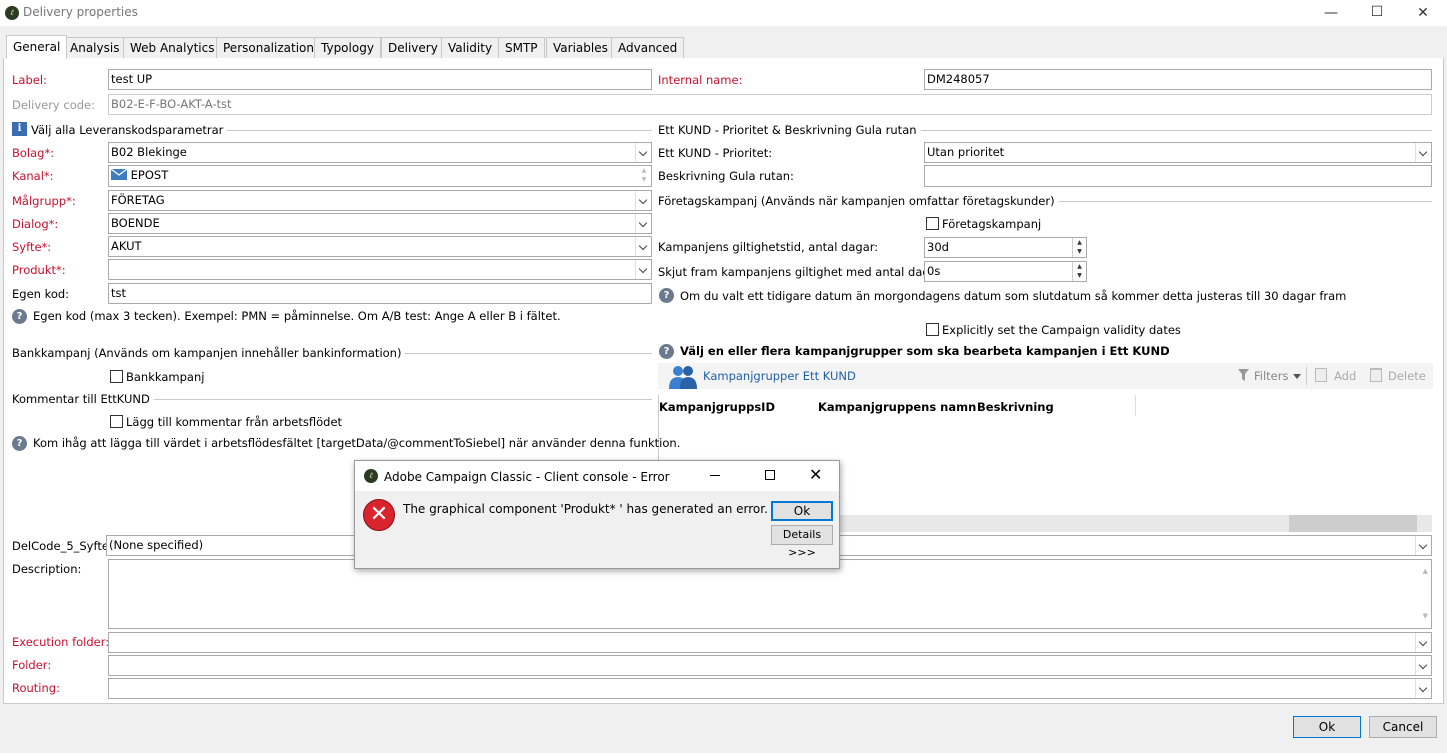  Describe the element at coordinates (1243, 375) in the screenshot. I see `filter-icon` at that location.